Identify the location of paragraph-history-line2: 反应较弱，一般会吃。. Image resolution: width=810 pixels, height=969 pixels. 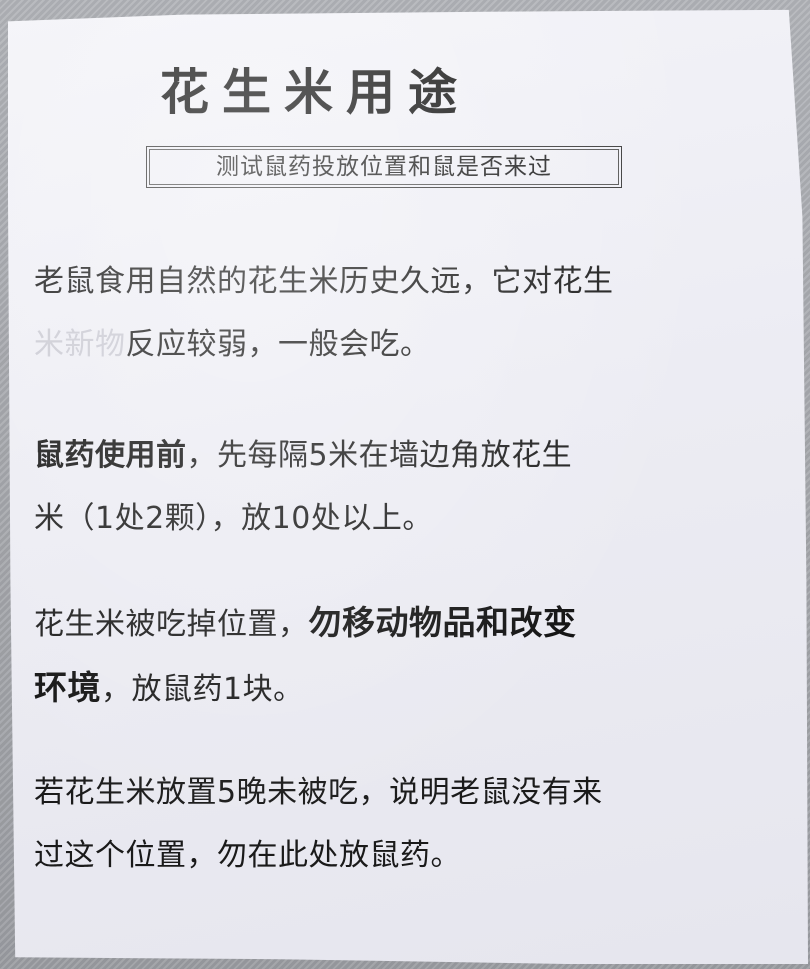
(278, 344).